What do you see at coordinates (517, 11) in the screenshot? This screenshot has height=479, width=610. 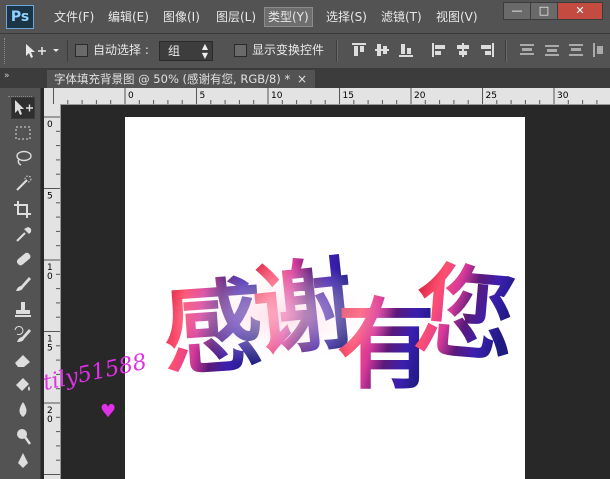 I see `minimize-button: —` at bounding box center [517, 11].